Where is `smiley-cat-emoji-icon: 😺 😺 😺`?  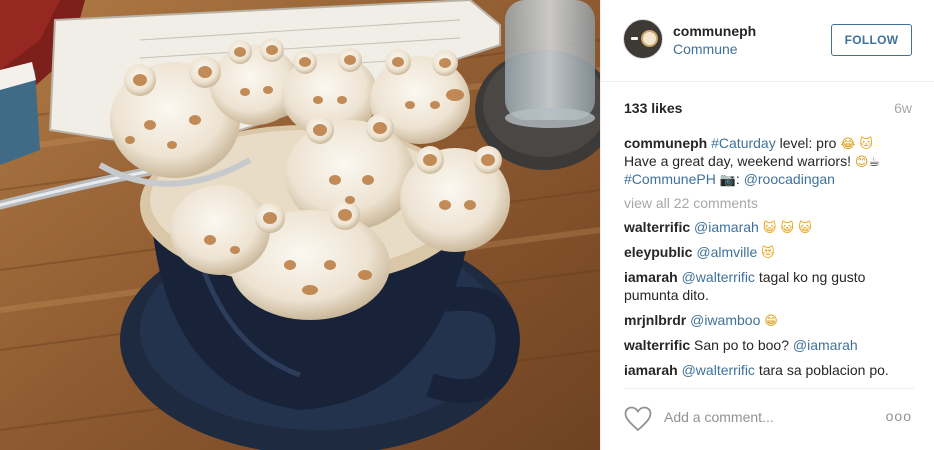 smiley-cat-emoji-icon: 😺 😺 😺 is located at coordinates (787, 228).